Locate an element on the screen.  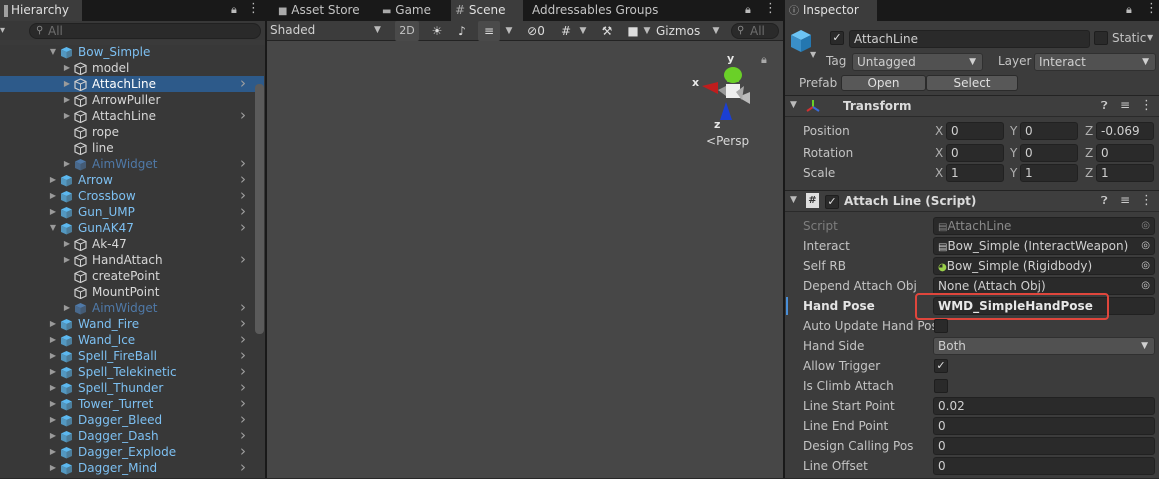
grid-dropdown-icon: ▼ is located at coordinates (583, 31).